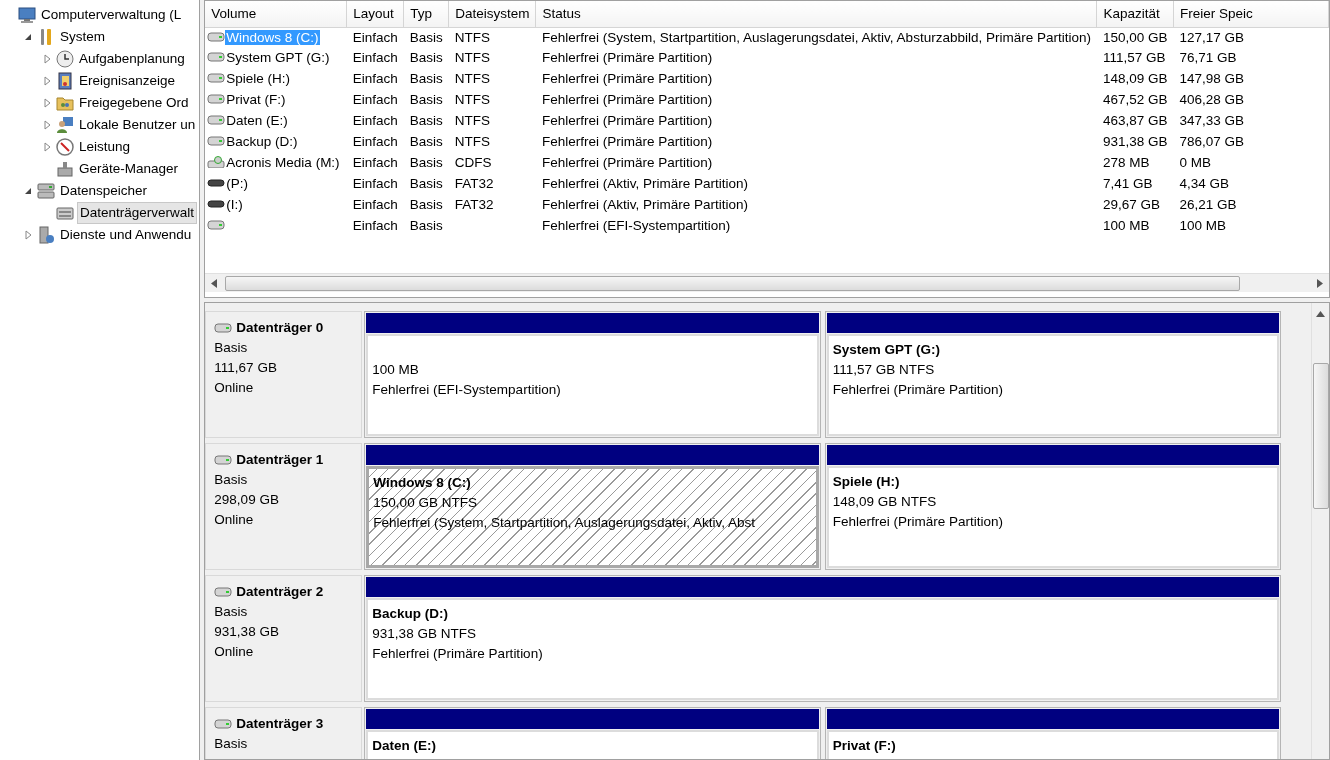 The image size is (1330, 760). What do you see at coordinates (258, 79) in the screenshot?
I see `volume-name: Spiele (H:)` at bounding box center [258, 79].